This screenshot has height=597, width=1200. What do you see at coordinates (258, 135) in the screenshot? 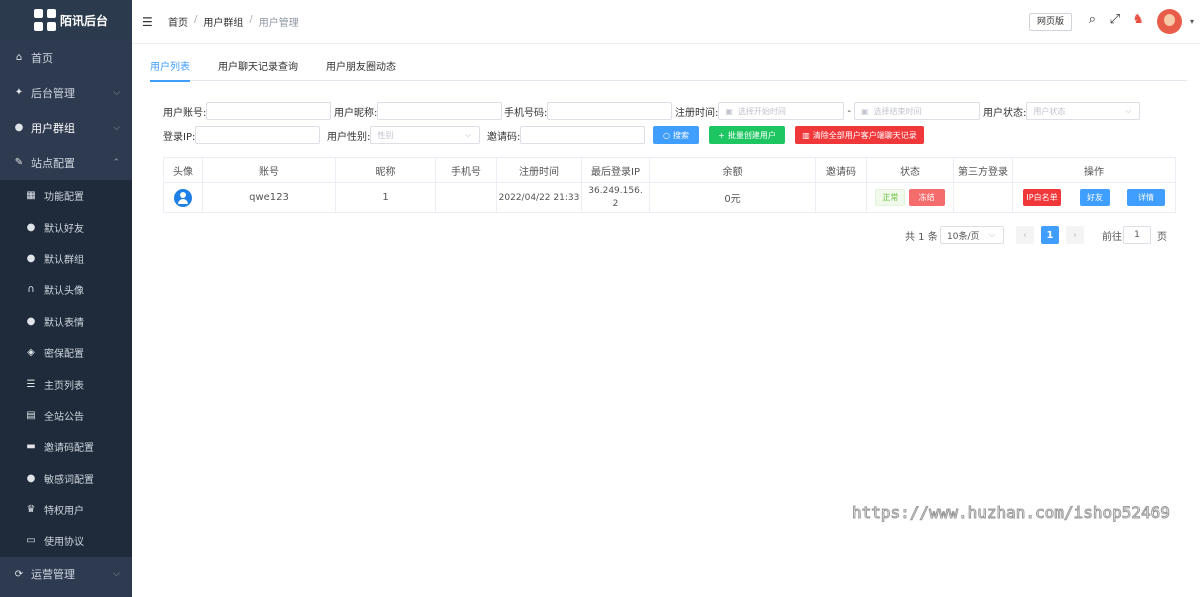
I see `ip-input` at bounding box center [258, 135].